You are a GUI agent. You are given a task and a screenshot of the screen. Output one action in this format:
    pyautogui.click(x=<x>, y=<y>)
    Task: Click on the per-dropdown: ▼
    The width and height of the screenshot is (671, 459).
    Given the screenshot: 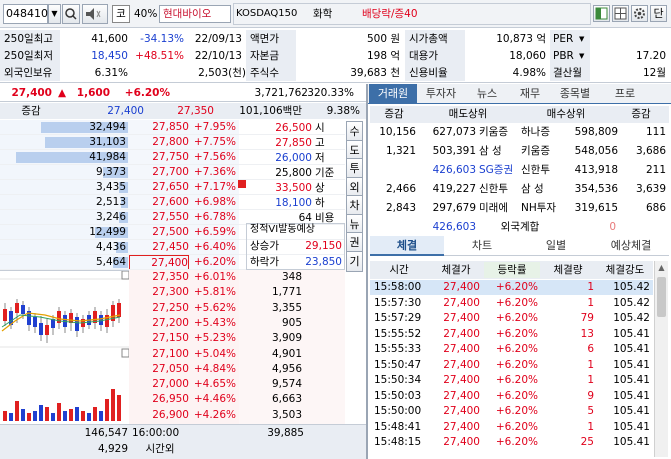 What is the action you would take?
    pyautogui.click(x=583, y=39)
    